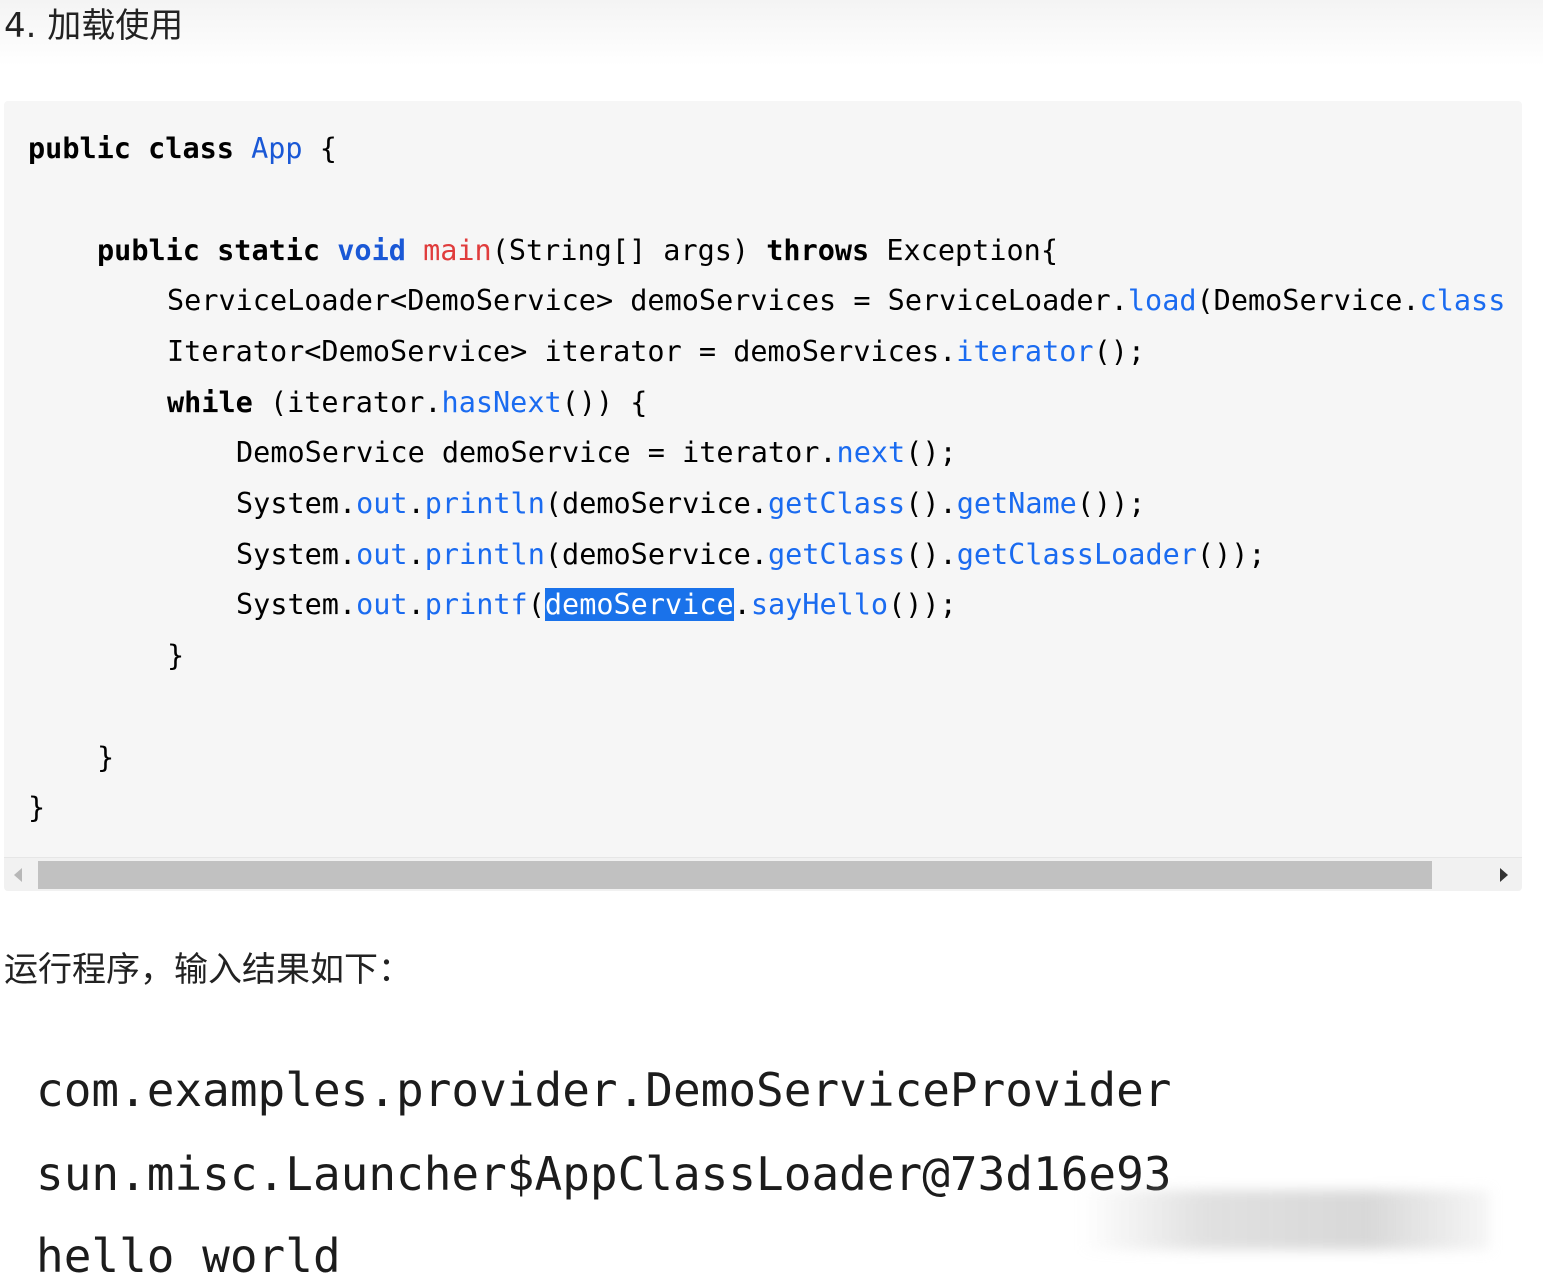  What do you see at coordinates (191, 148) in the screenshot?
I see `keyword: class` at bounding box center [191, 148].